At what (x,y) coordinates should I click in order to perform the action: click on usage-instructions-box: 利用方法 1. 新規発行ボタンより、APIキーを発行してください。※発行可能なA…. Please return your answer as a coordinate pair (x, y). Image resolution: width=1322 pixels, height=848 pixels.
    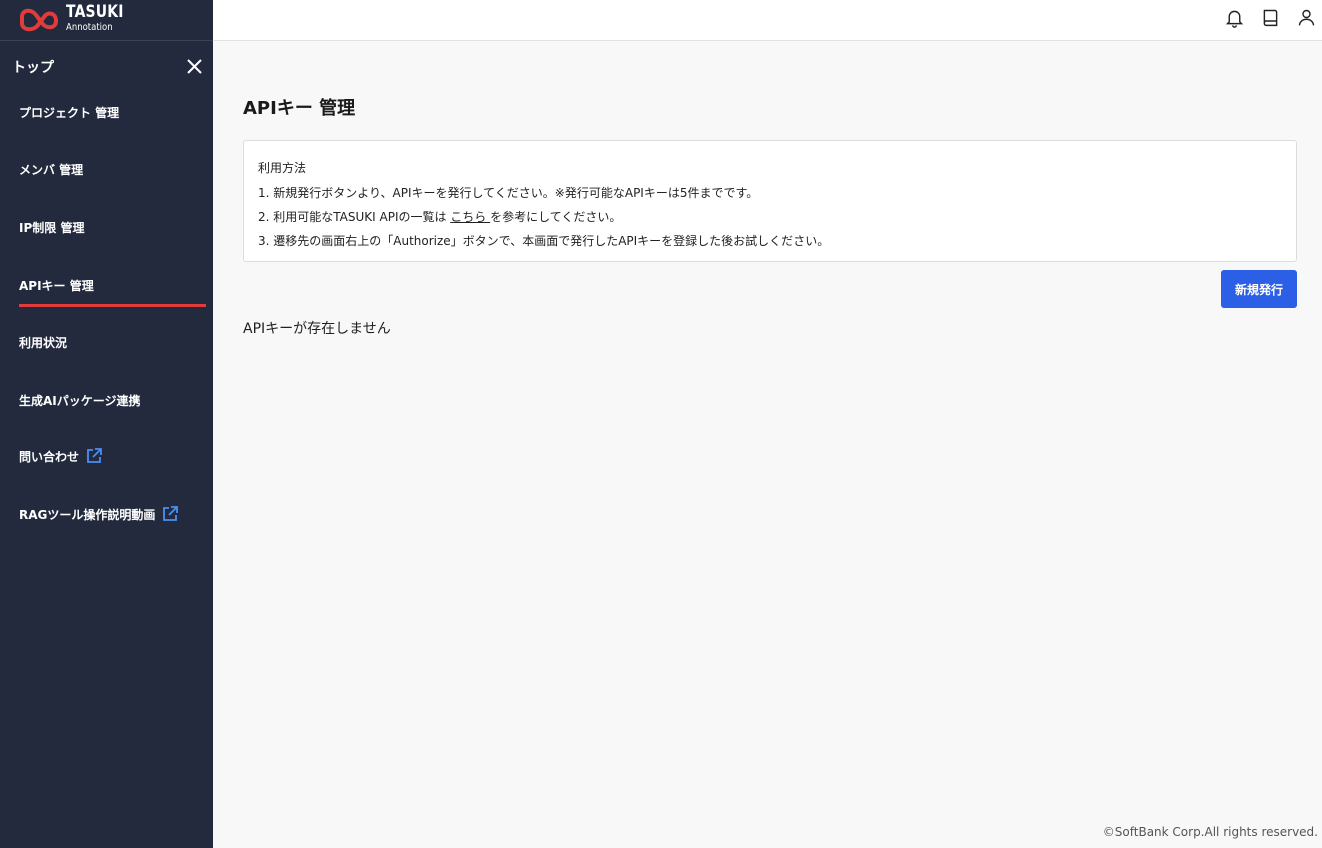
    Looking at the image, I should click on (770, 201).